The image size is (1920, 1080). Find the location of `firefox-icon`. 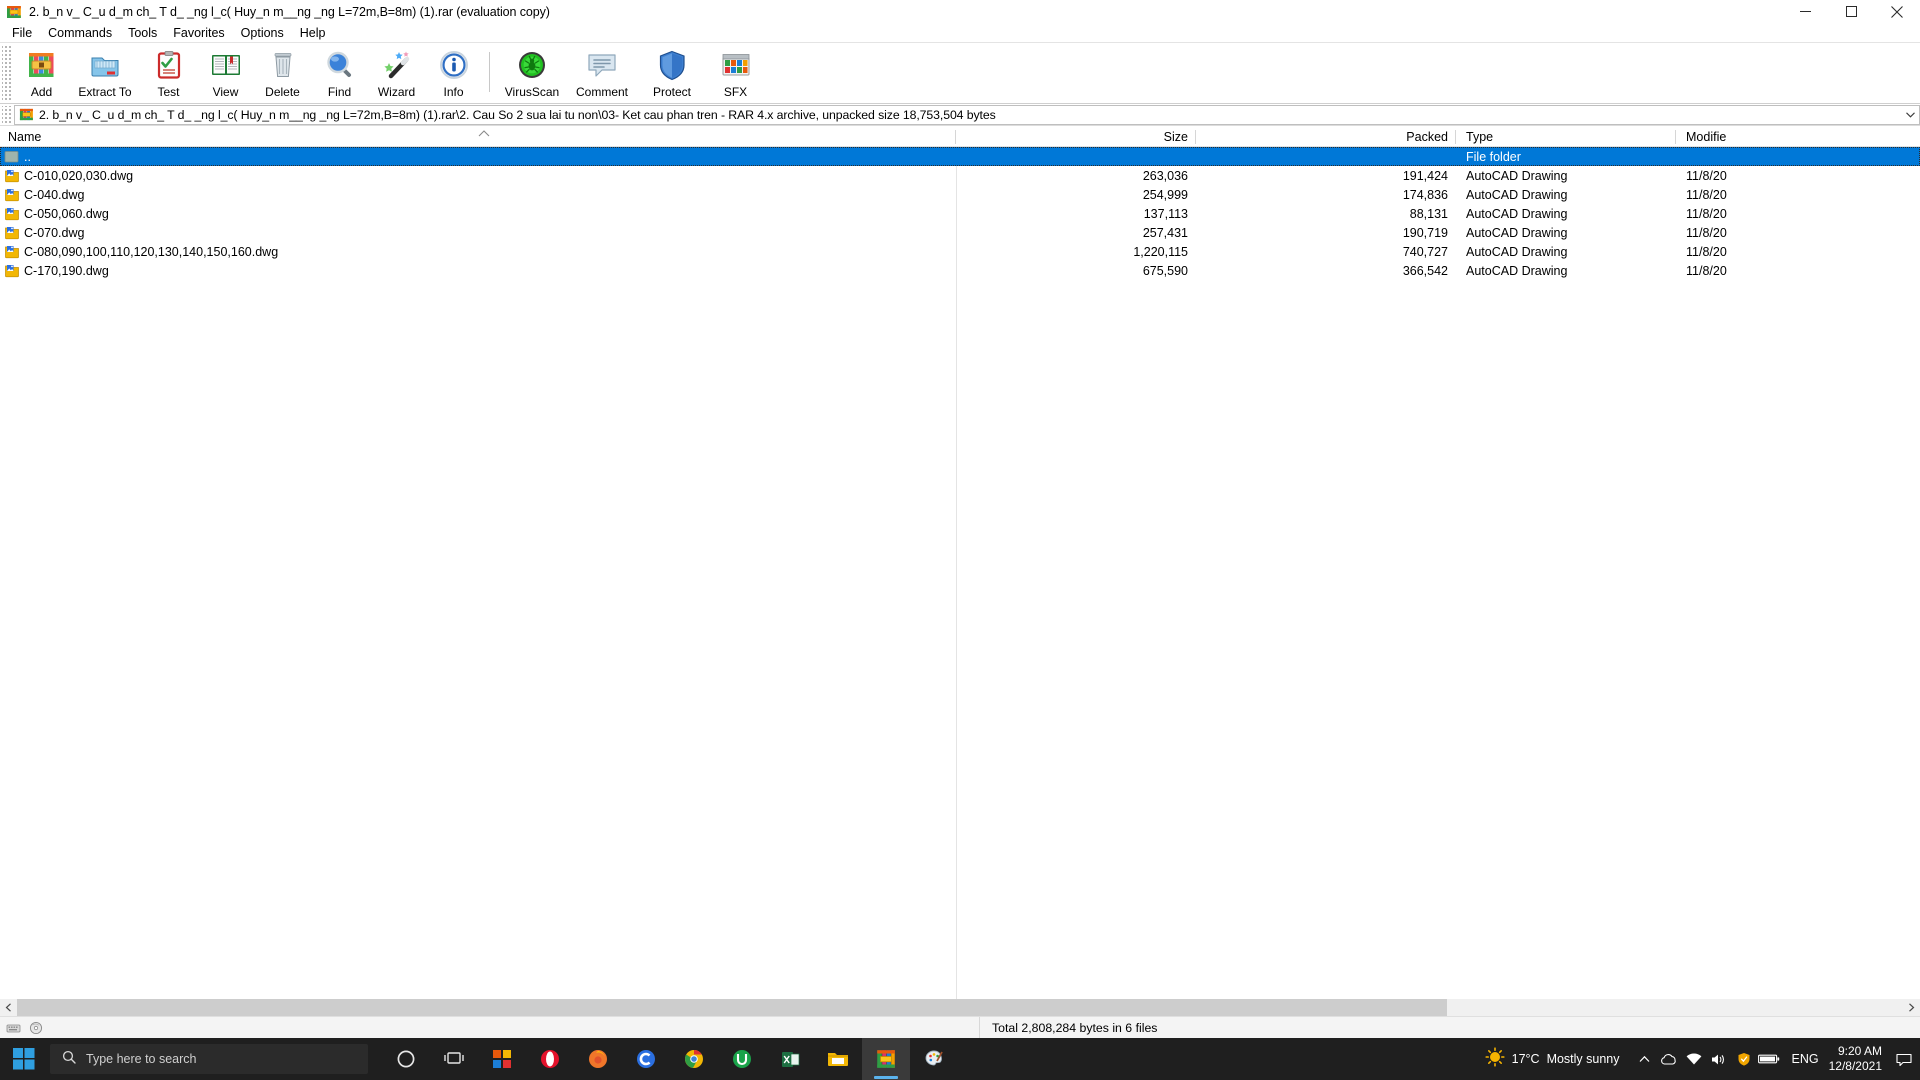

firefox-icon is located at coordinates (598, 1059).